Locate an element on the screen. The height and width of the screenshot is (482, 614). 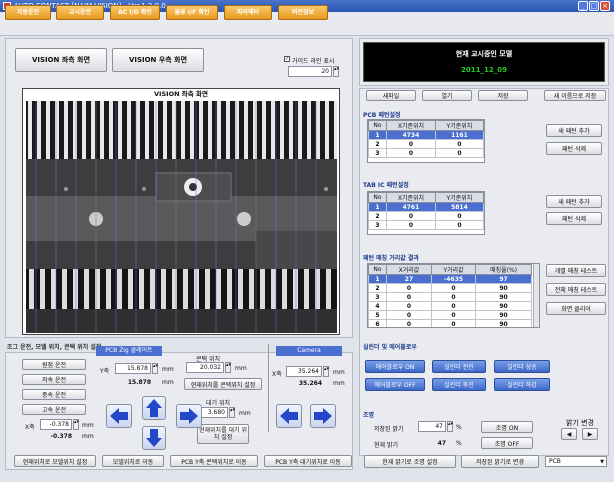
jog-left-button is located at coordinates (119, 416).